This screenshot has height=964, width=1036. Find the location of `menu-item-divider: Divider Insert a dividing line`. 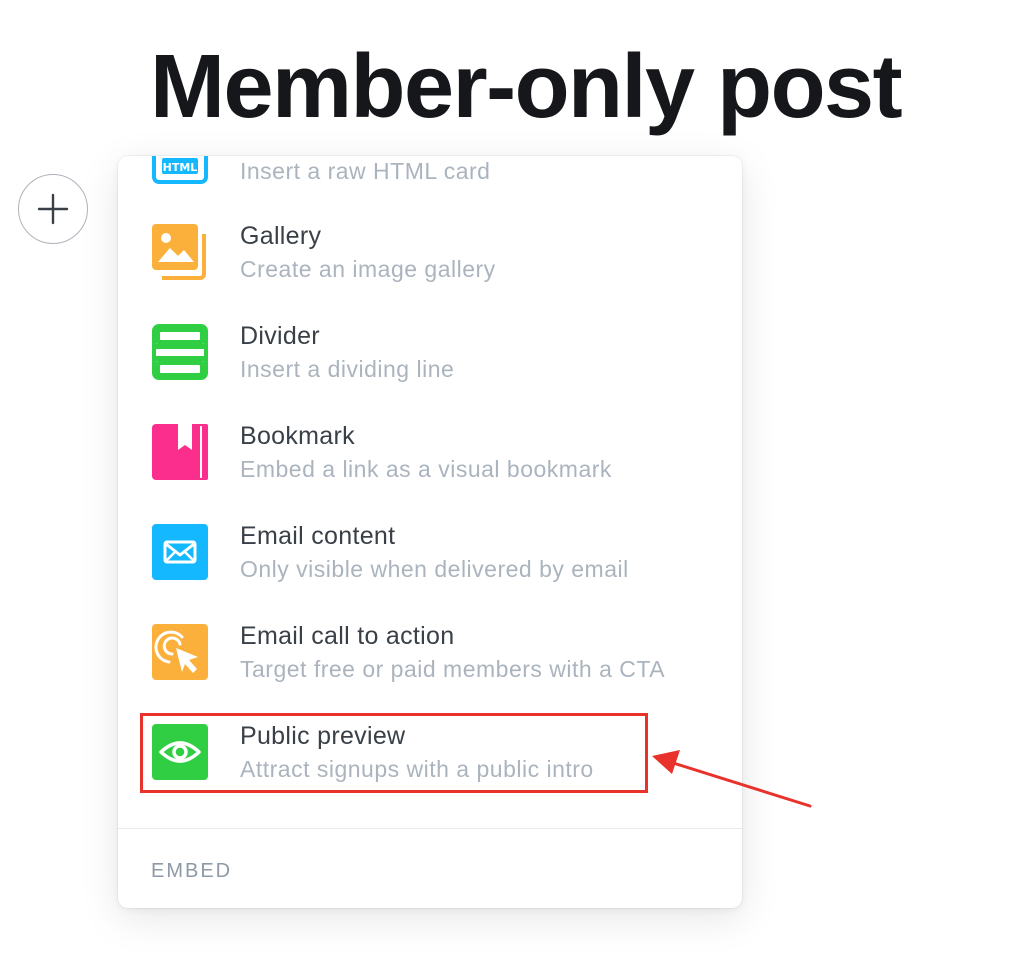

menu-item-divider: Divider Insert a dividing line is located at coordinates (430, 356).